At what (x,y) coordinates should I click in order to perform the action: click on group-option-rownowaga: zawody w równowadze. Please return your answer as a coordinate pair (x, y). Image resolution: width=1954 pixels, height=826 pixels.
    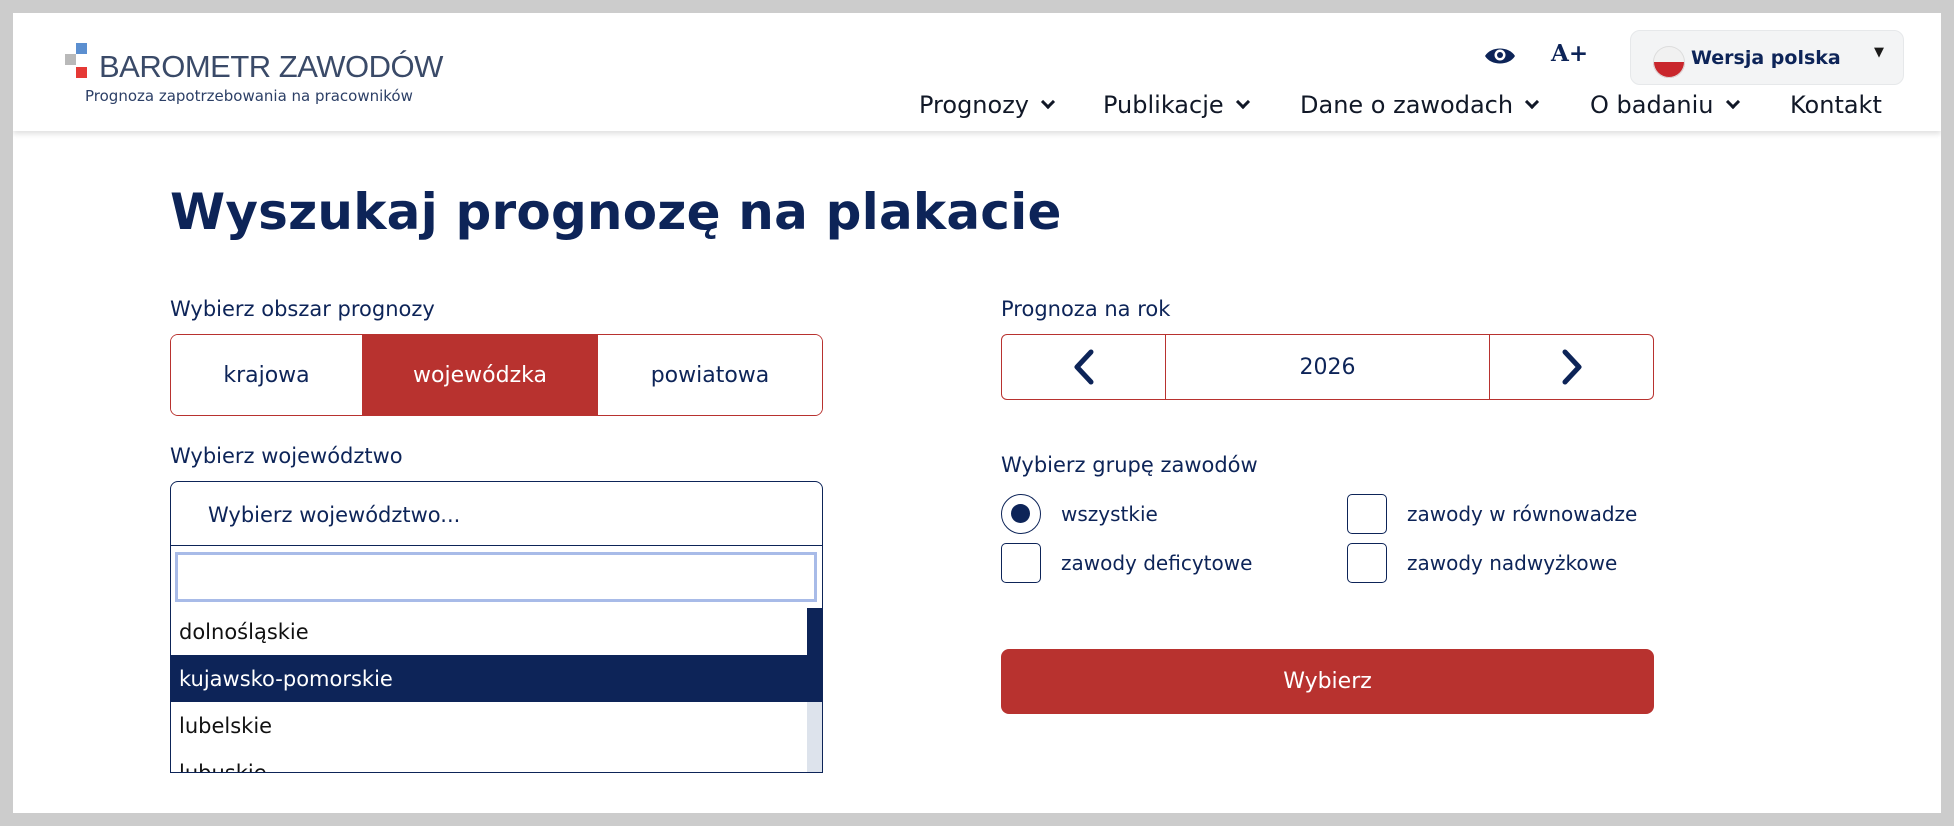
    Looking at the image, I should click on (1492, 514).